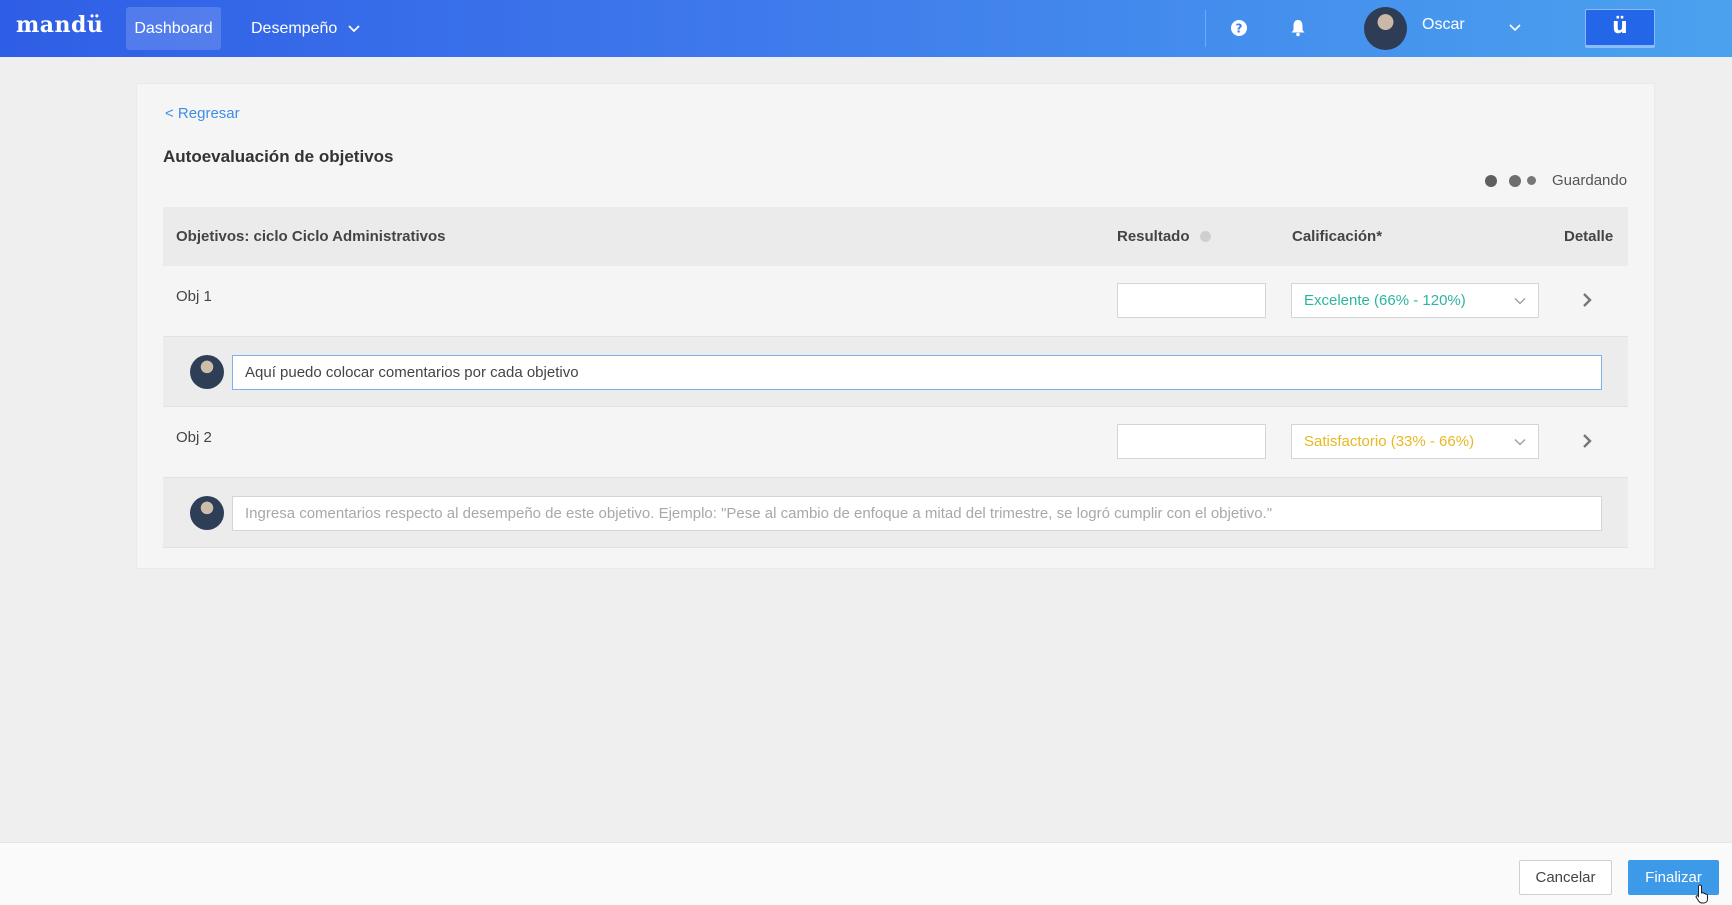 This screenshot has width=1732, height=905. What do you see at coordinates (294, 28) in the screenshot?
I see `nav-desempeno-label: Desempeño` at bounding box center [294, 28].